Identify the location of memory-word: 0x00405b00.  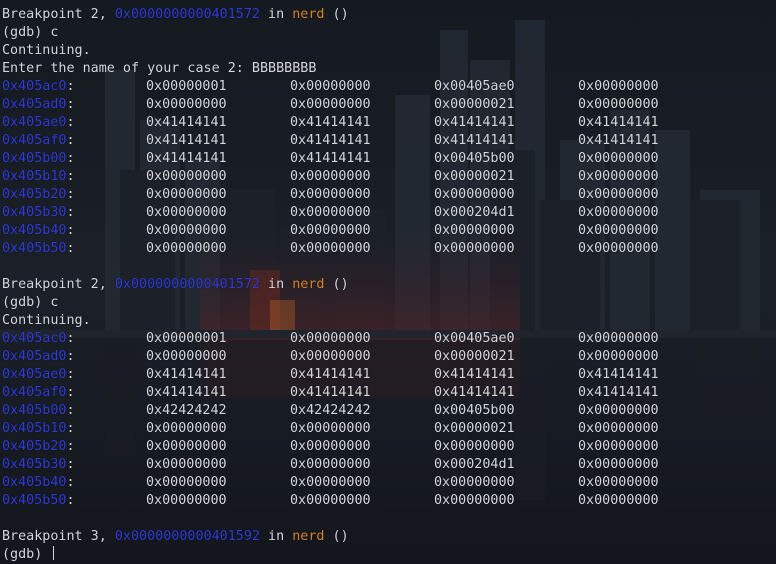
(474, 158).